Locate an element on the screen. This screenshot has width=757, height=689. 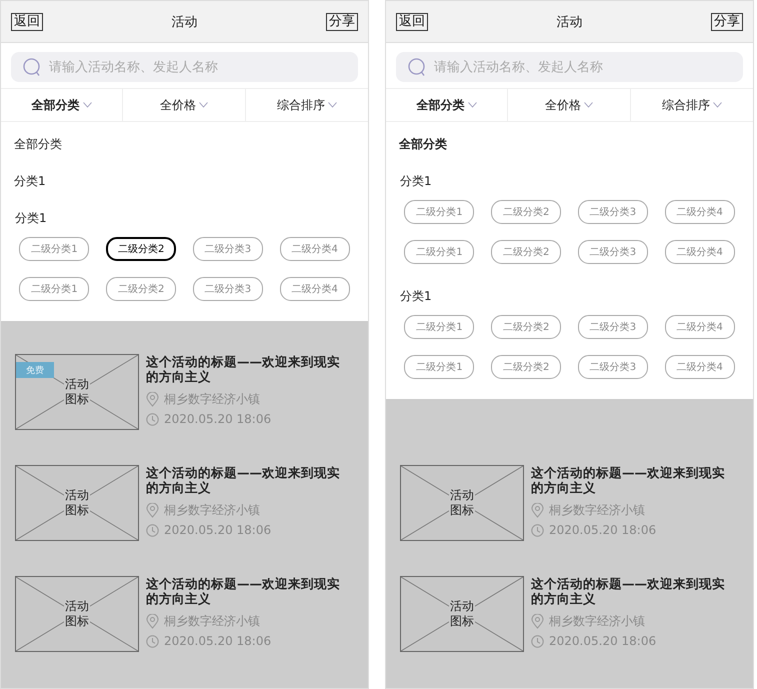
category-option: 分类1 is located at coordinates (184, 181).